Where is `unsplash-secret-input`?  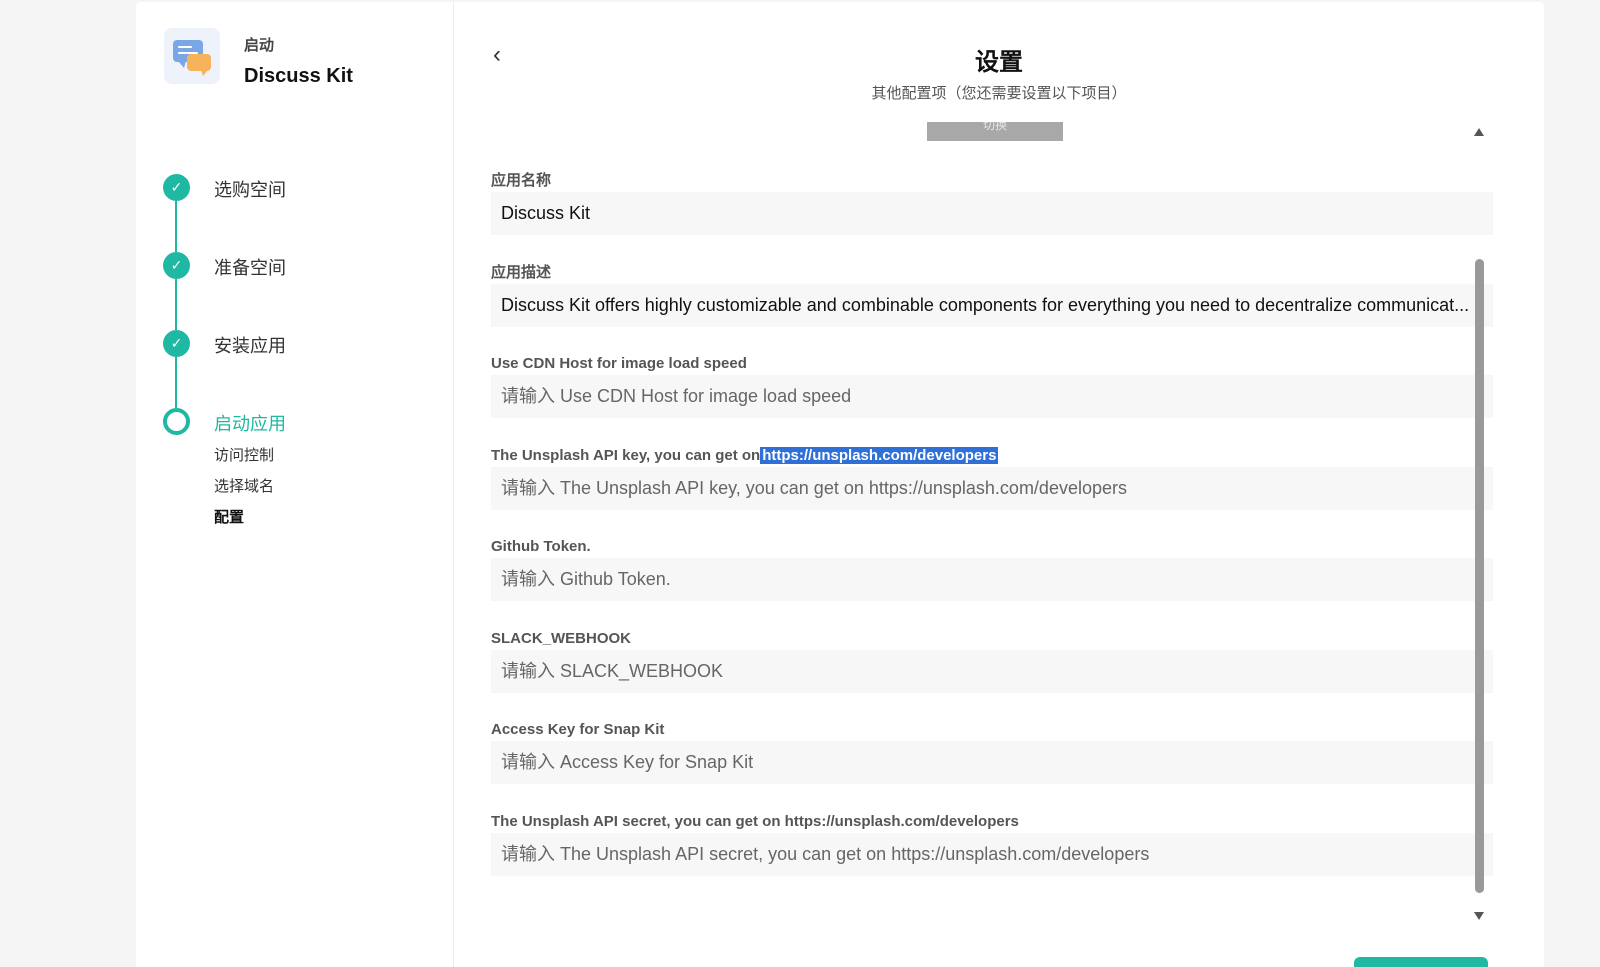 unsplash-secret-input is located at coordinates (992, 854).